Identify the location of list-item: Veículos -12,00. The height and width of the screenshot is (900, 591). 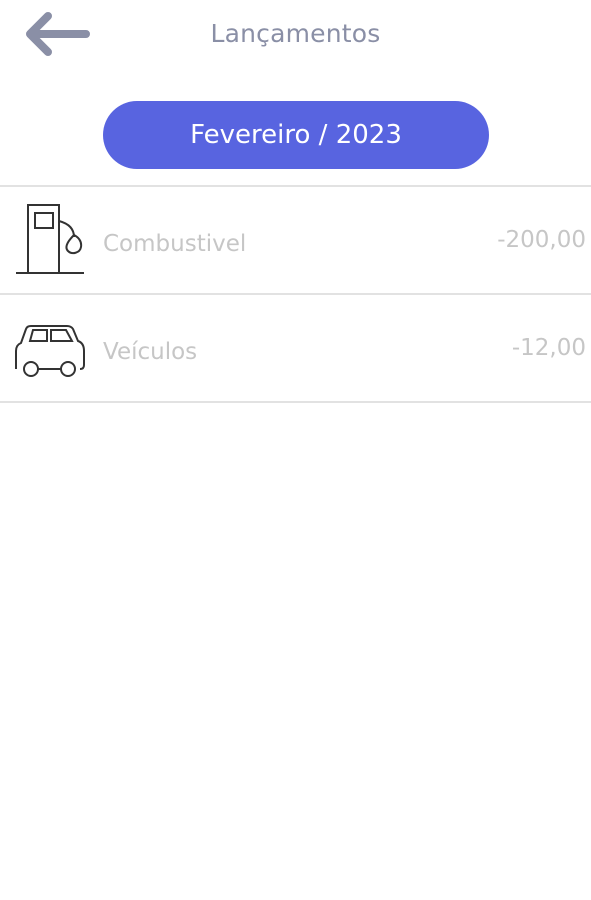
(295, 349).